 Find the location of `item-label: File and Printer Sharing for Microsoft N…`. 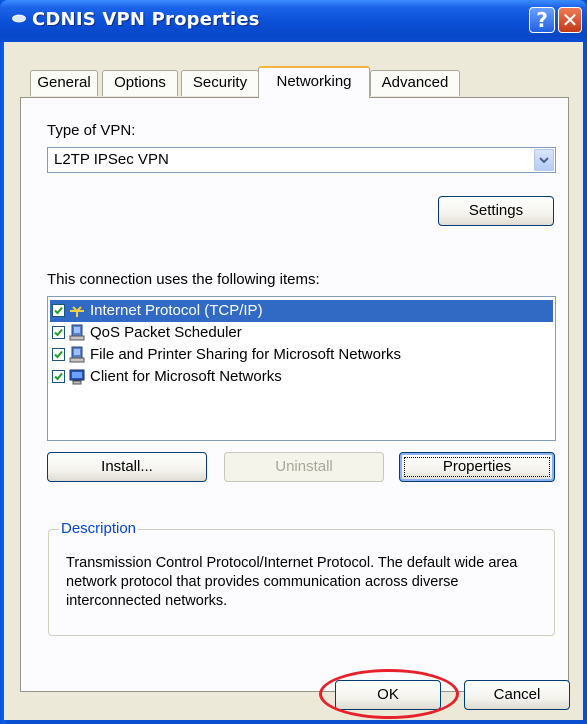

item-label: File and Printer Sharing for Microsoft N… is located at coordinates (245, 354).